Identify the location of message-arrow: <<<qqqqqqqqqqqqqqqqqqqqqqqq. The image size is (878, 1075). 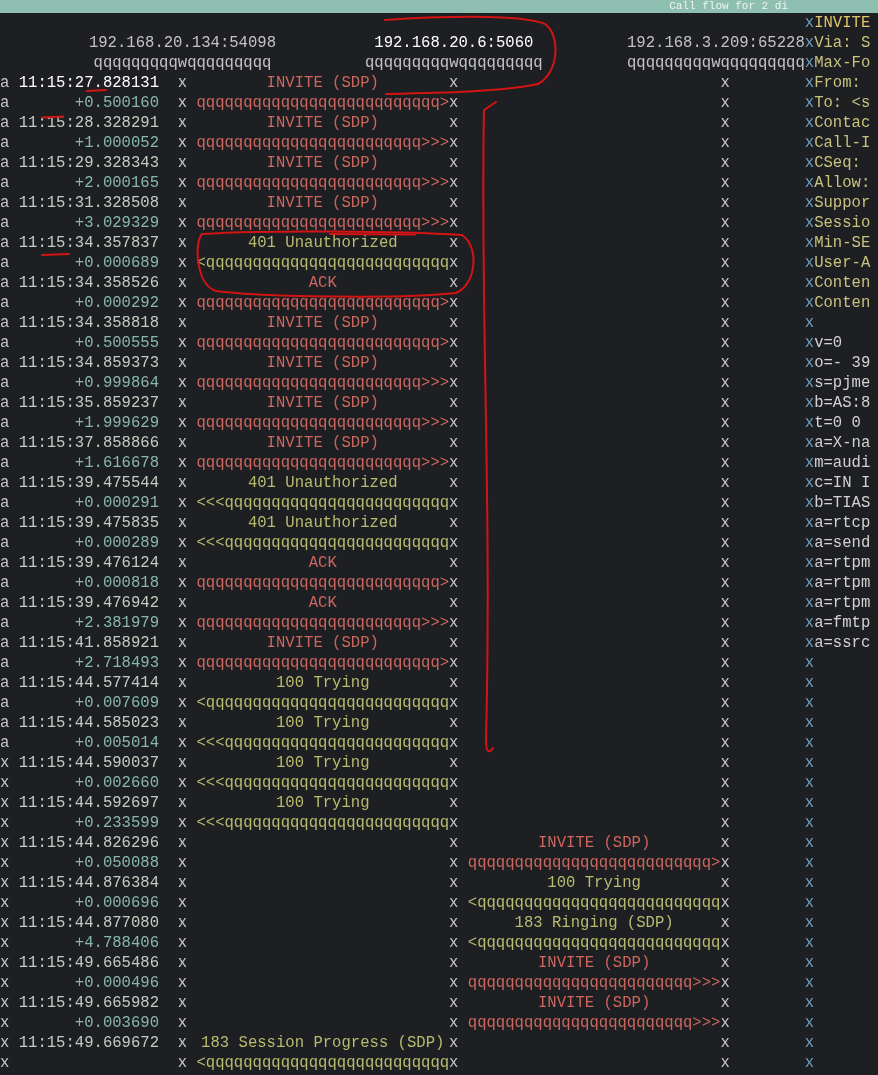
(323, 543).